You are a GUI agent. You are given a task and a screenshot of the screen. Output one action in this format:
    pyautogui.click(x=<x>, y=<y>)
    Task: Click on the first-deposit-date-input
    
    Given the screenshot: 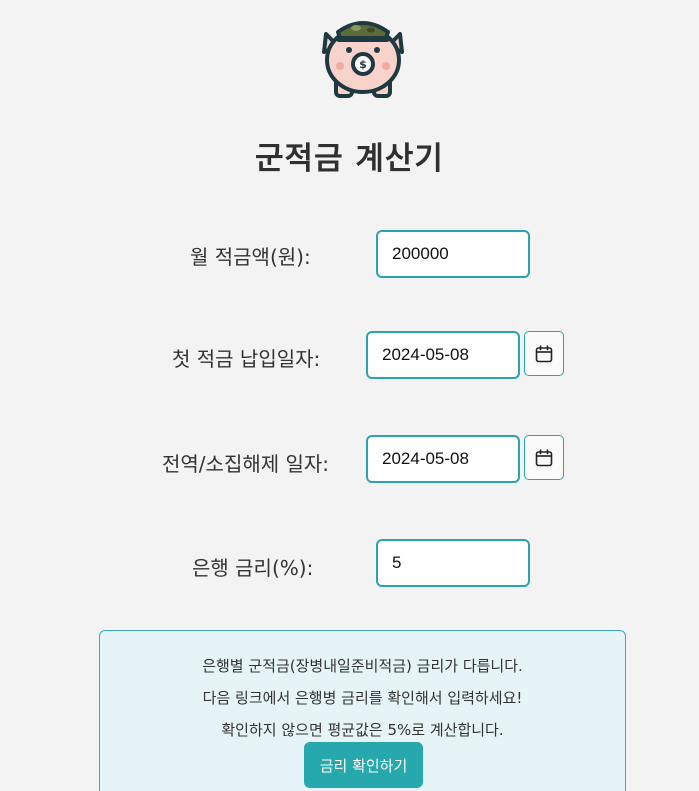 What is the action you would take?
    pyautogui.click(x=443, y=355)
    